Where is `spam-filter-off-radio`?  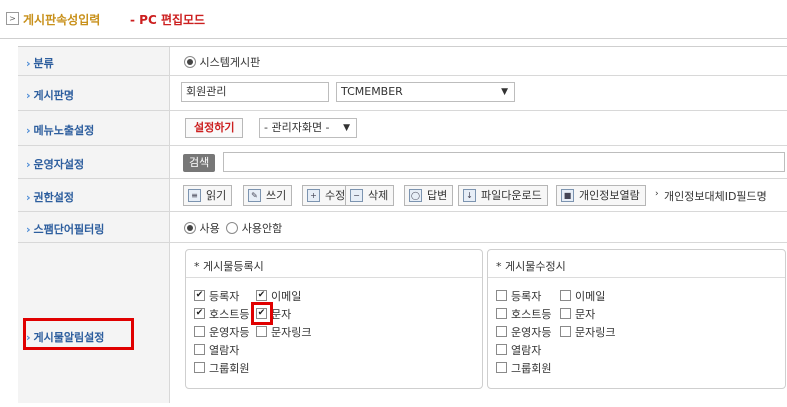
spam-filter-off-radio is located at coordinates (232, 228).